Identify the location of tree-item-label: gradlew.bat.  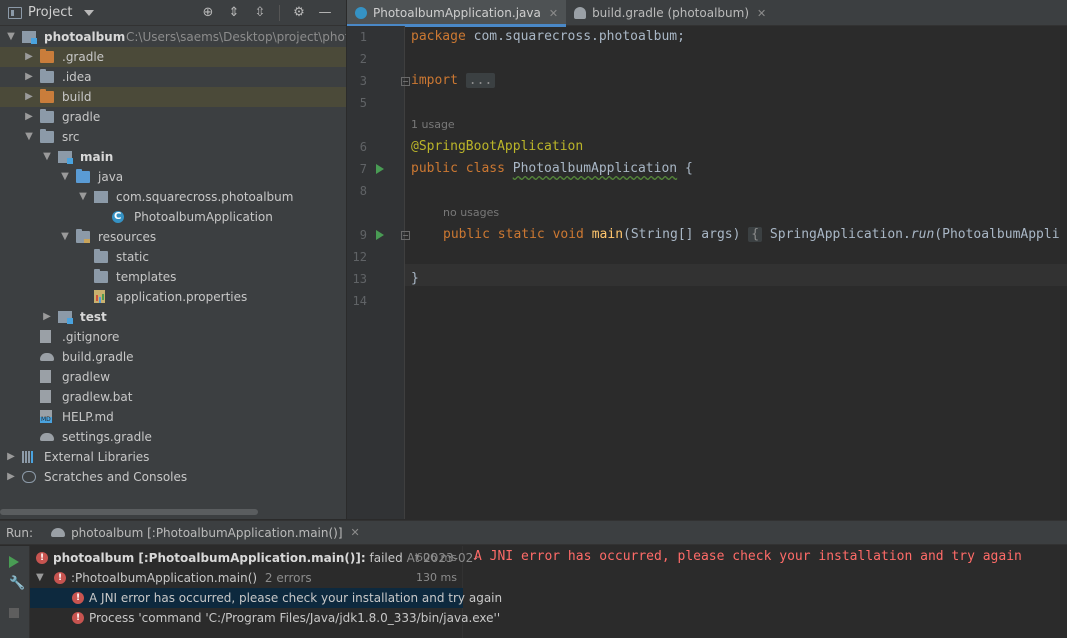
(97, 397).